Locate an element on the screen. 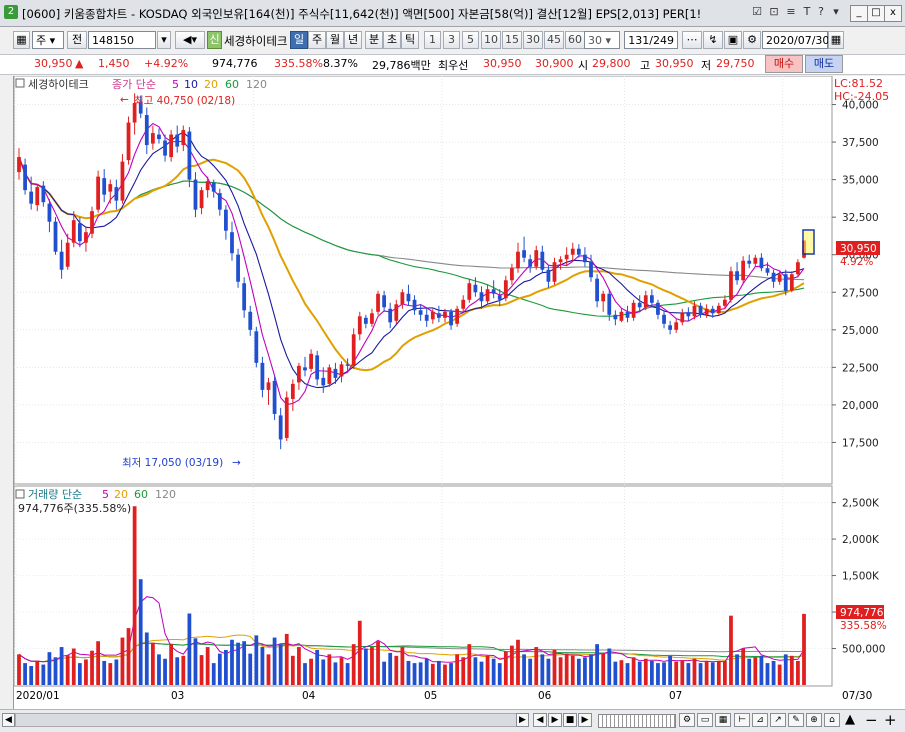  interval-3-button: 3 is located at coordinates (451, 40).